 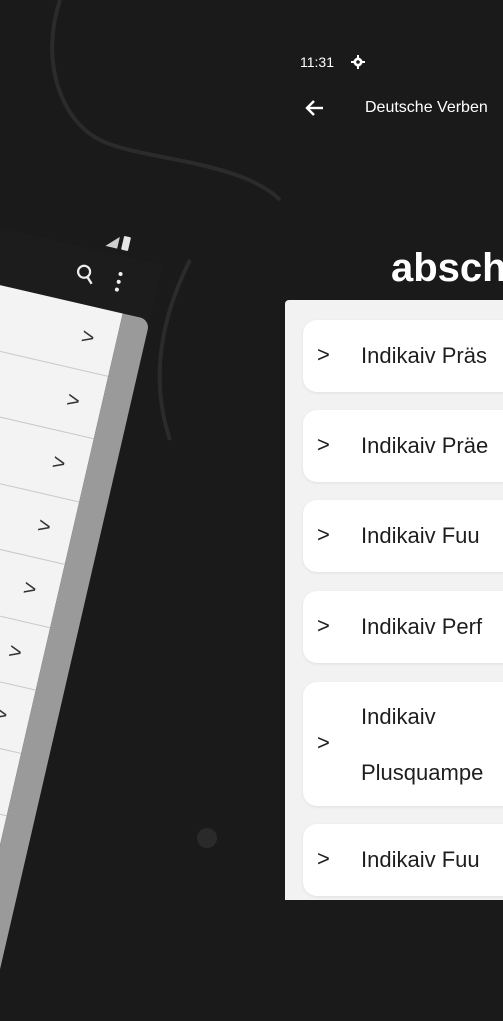 I want to click on gear-icon, so click(x=358, y=62).